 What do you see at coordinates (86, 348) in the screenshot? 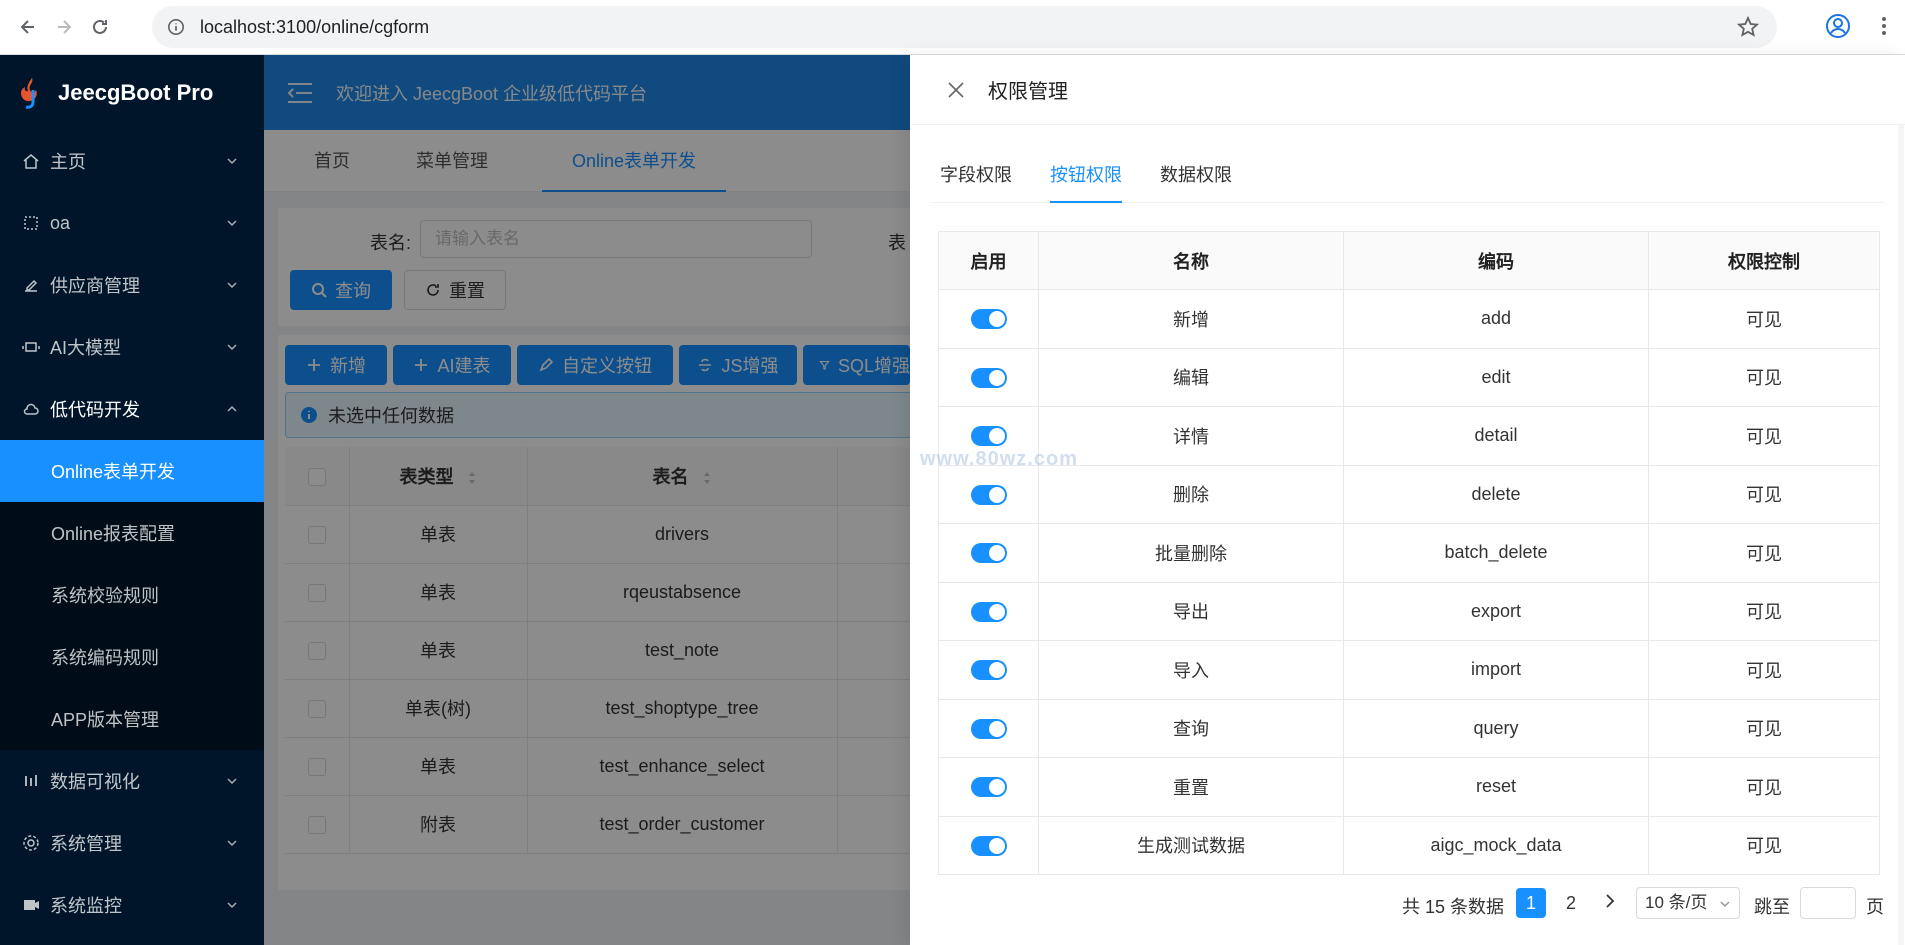
I see `sidebar-item-label: AI大模型` at bounding box center [86, 348].